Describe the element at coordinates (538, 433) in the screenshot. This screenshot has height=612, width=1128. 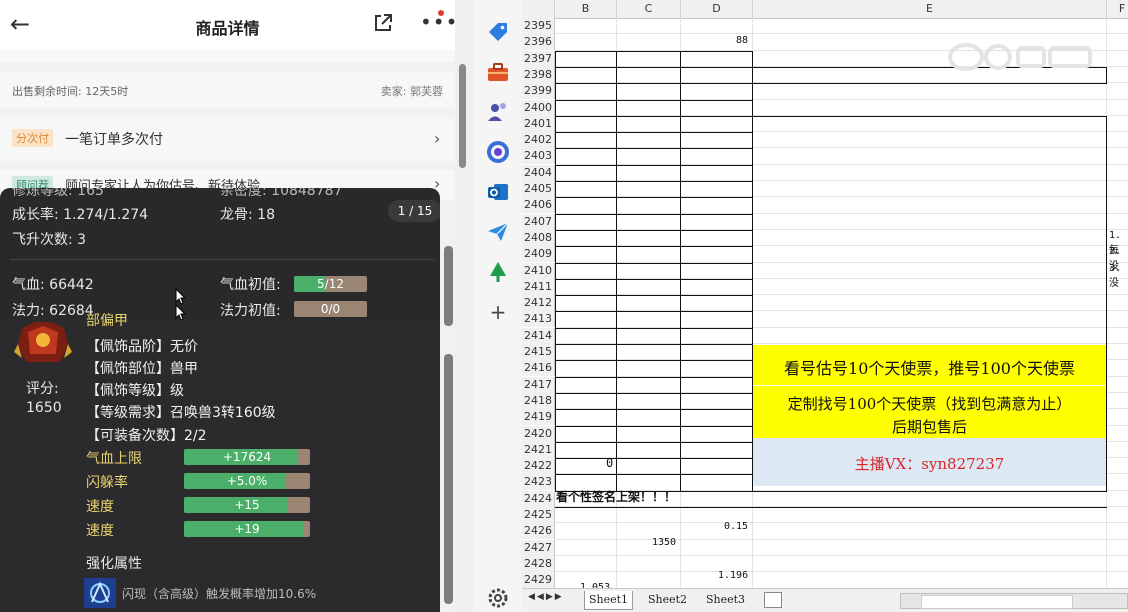
I see `row-header: 2420` at that location.